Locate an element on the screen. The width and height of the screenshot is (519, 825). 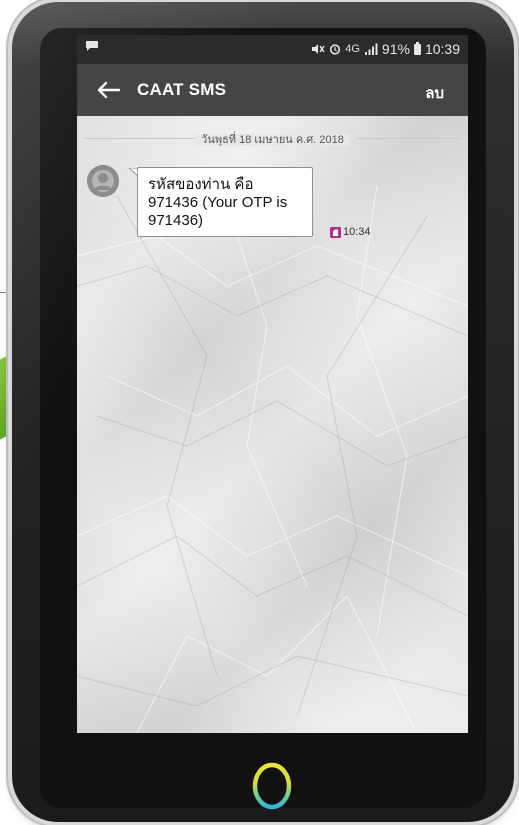
app-toolbar: CAAT SMS ลบ is located at coordinates (272, 90).